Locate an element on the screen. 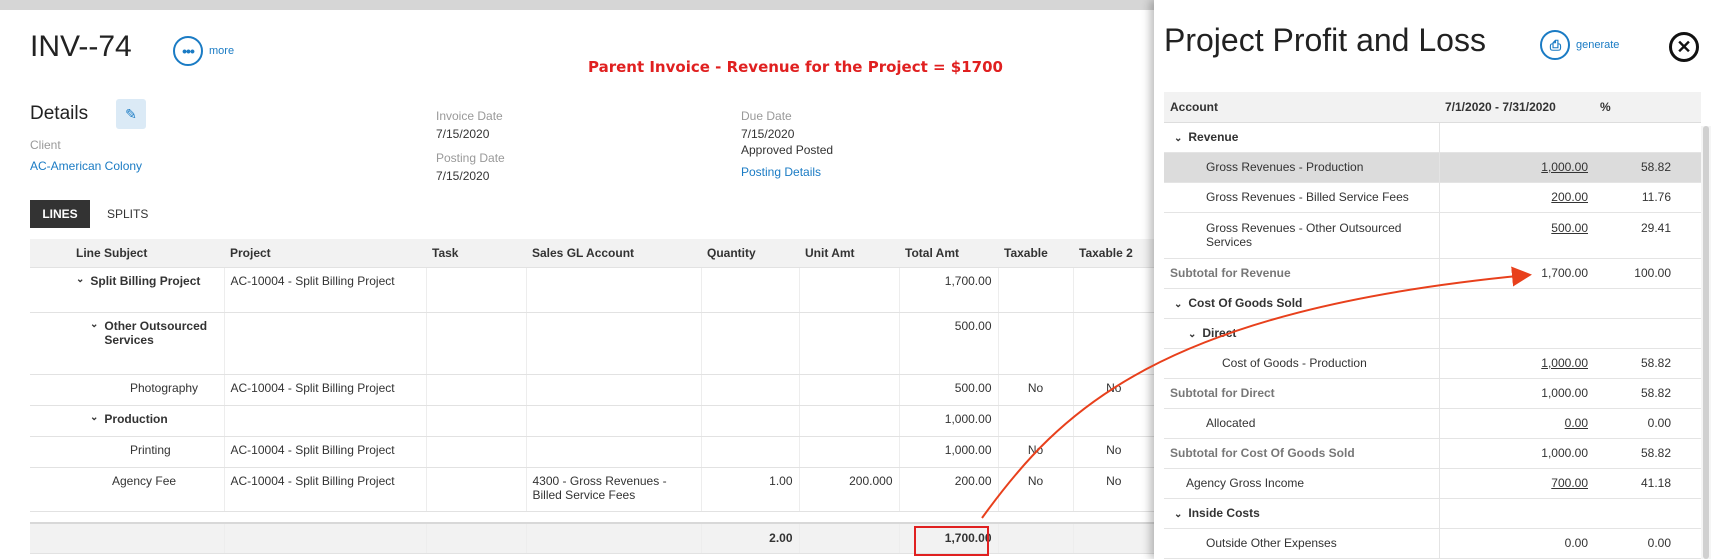 The image size is (1713, 559). amount-cell: 1,700.00 is located at coordinates (1516, 273).